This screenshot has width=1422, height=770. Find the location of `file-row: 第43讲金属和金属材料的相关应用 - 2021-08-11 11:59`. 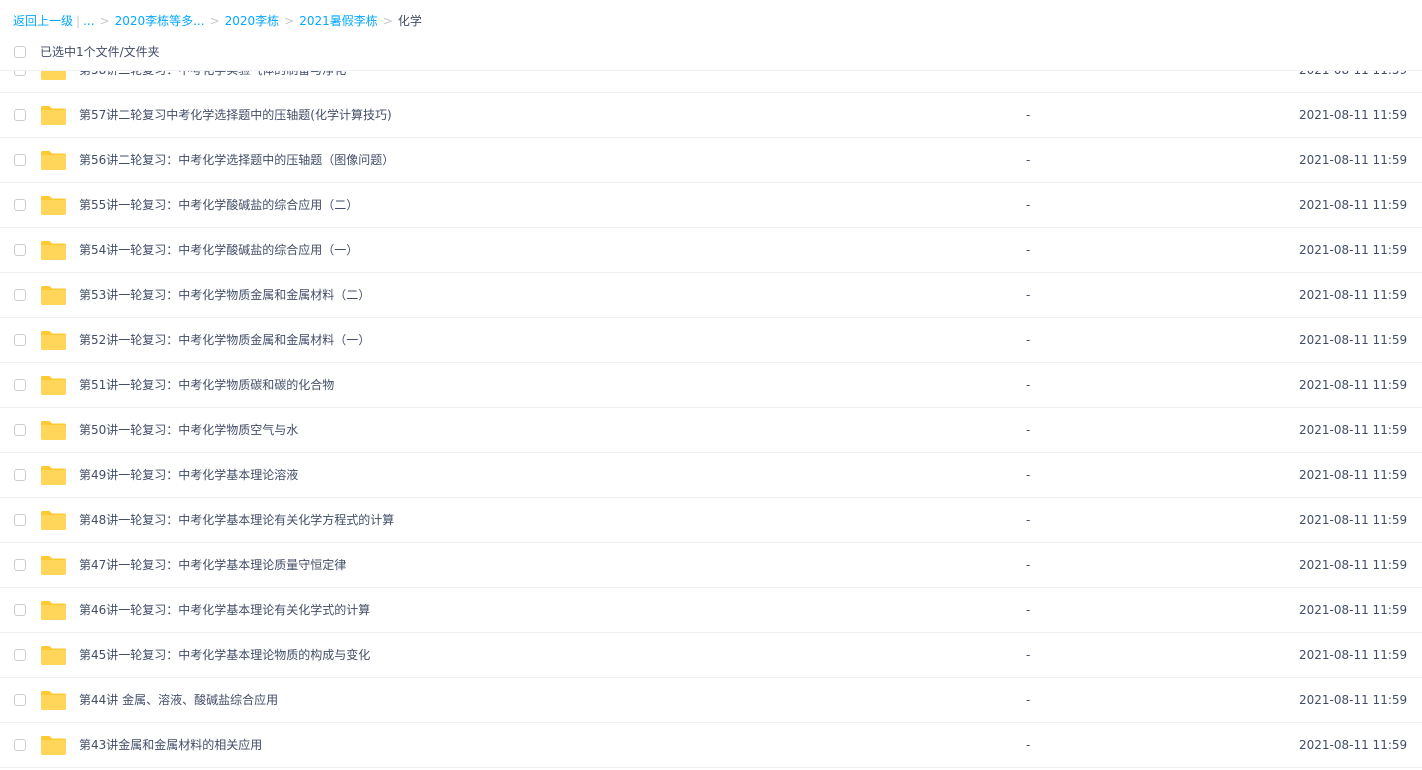

file-row: 第43讲金属和金属材料的相关应用 - 2021-08-11 11:59 is located at coordinates (711, 745).